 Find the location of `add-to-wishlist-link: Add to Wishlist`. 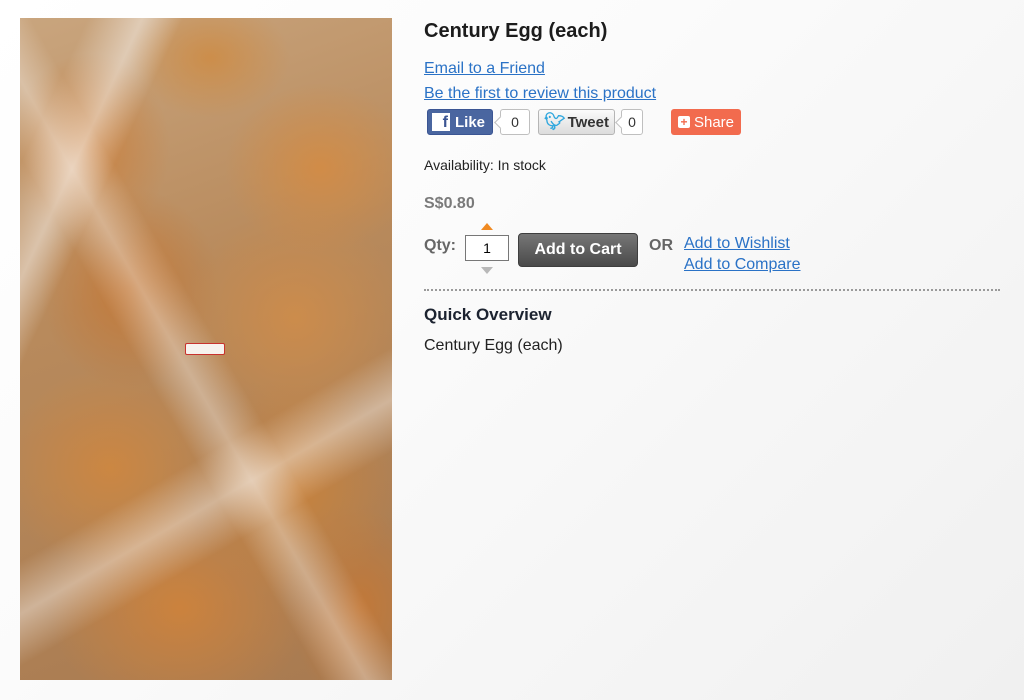

add-to-wishlist-link: Add to Wishlist is located at coordinates (742, 243).